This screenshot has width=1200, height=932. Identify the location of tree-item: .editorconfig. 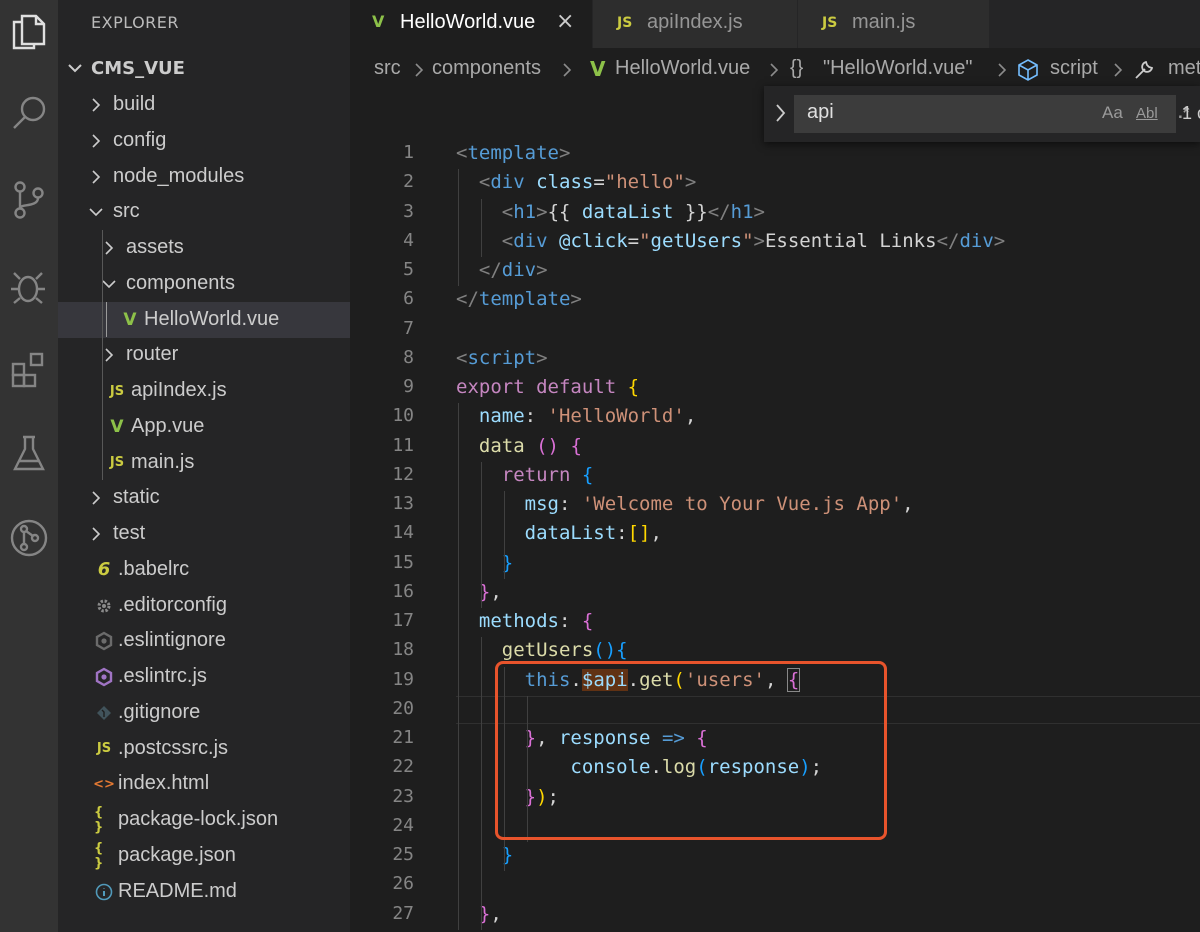
(204, 606).